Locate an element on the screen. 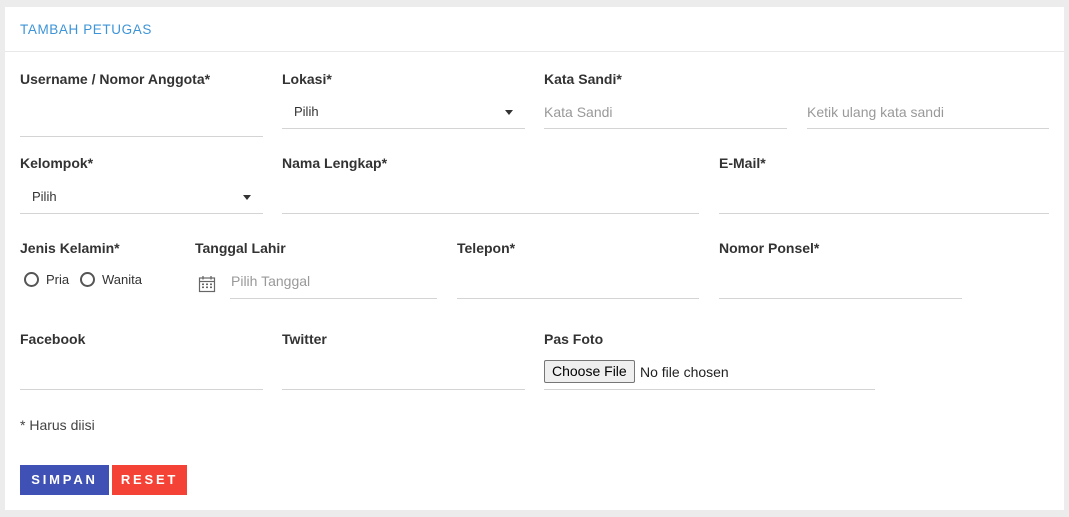  jenis-kelamin-label: Jenis Kelamin* is located at coordinates (70, 248).